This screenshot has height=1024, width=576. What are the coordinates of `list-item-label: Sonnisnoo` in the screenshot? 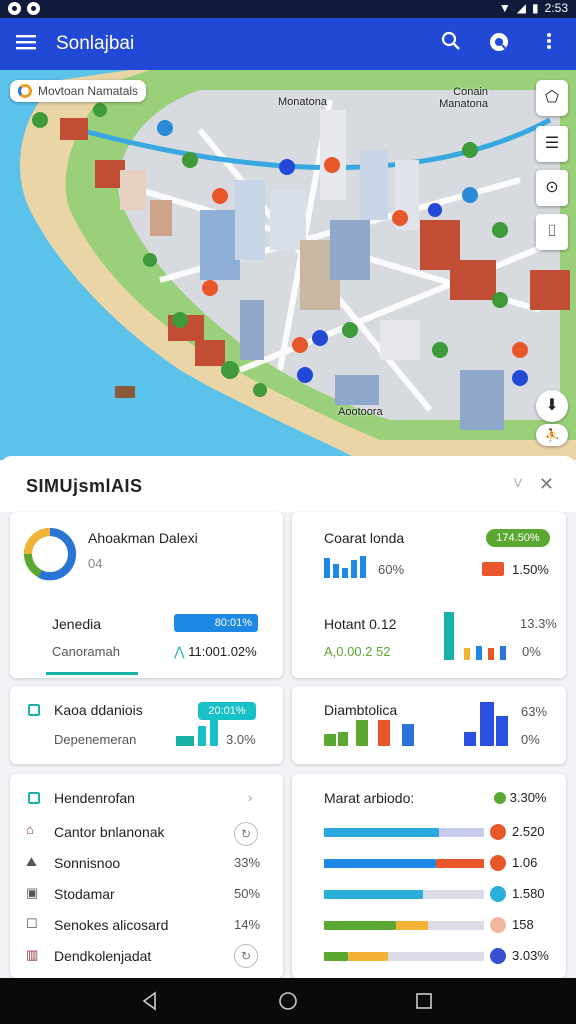 It's located at (87, 863).